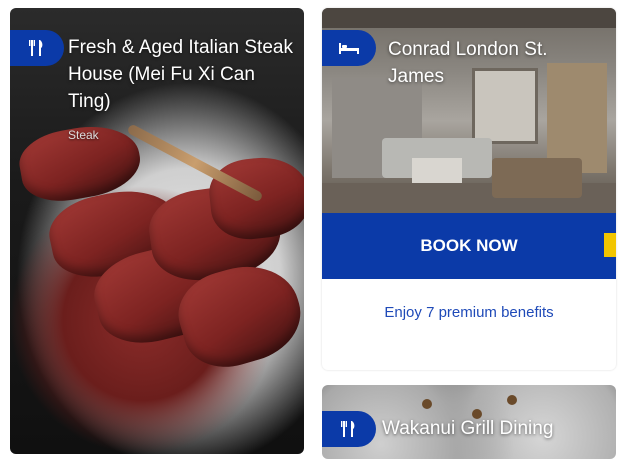  I want to click on accent-stripe, so click(610, 245).